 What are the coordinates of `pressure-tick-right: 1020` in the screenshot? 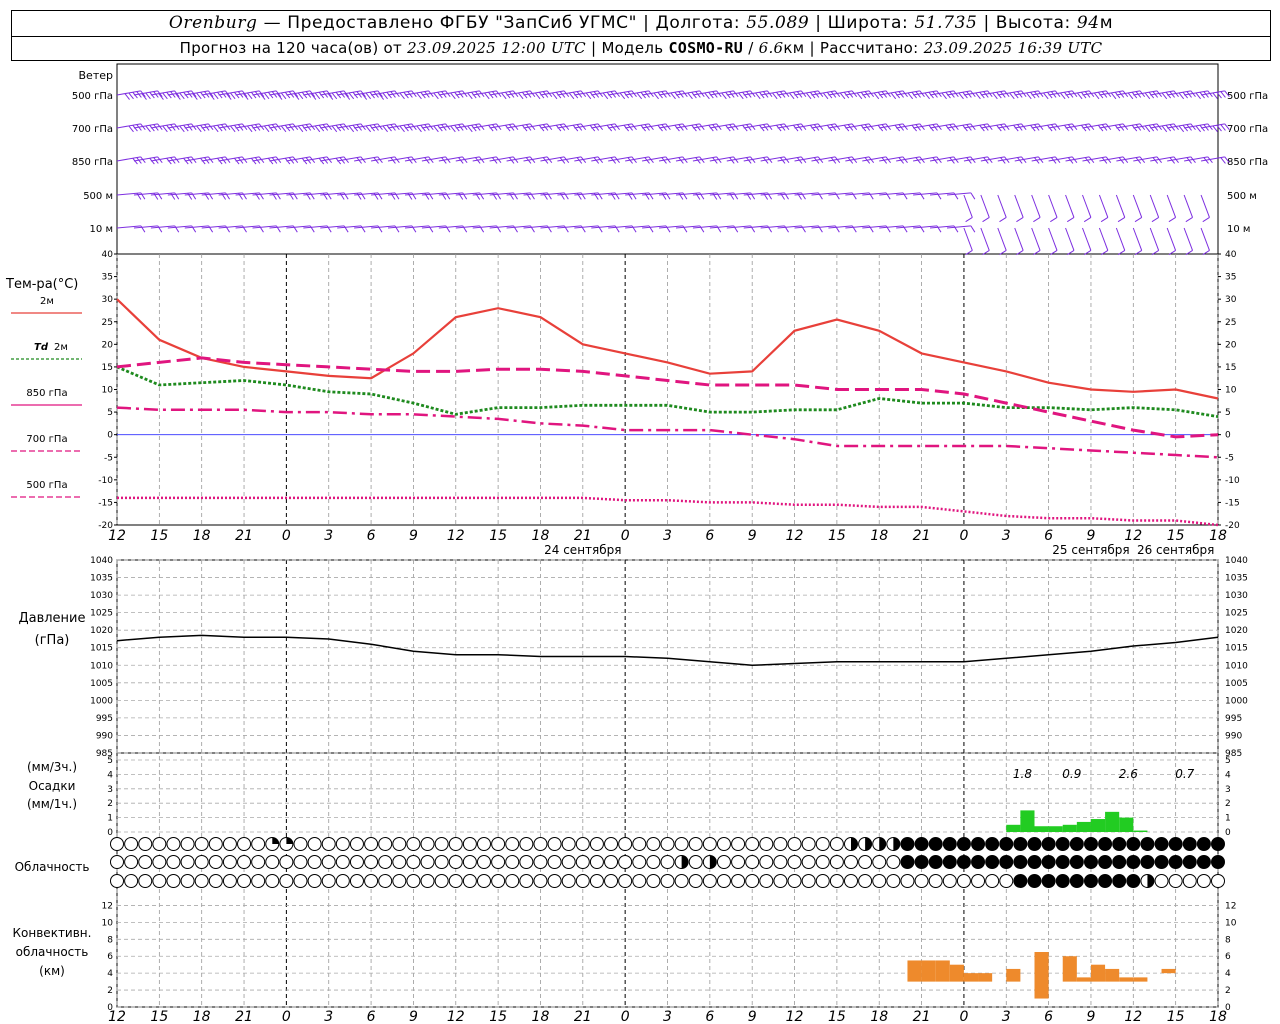 It's located at (1236, 631).